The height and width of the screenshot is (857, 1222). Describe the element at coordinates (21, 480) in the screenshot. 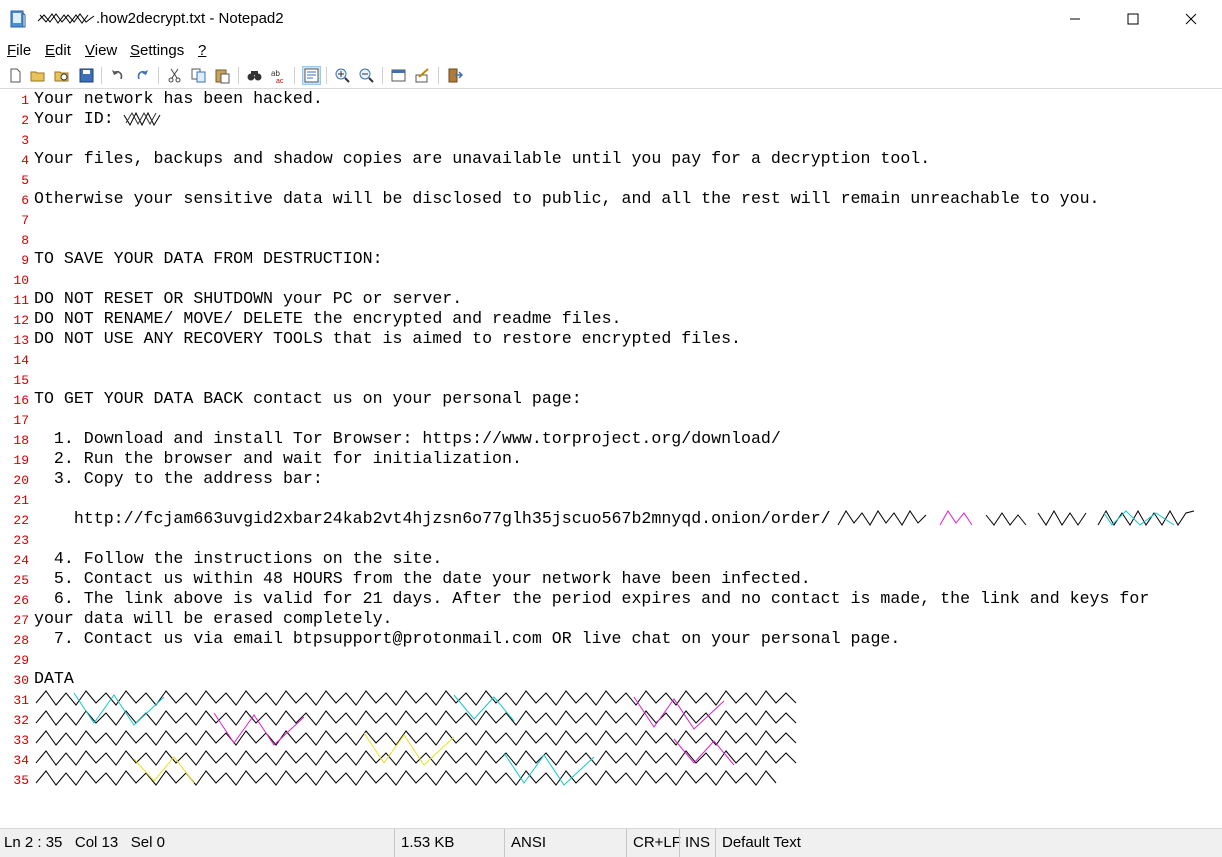

I see `line-number: 20` at that location.